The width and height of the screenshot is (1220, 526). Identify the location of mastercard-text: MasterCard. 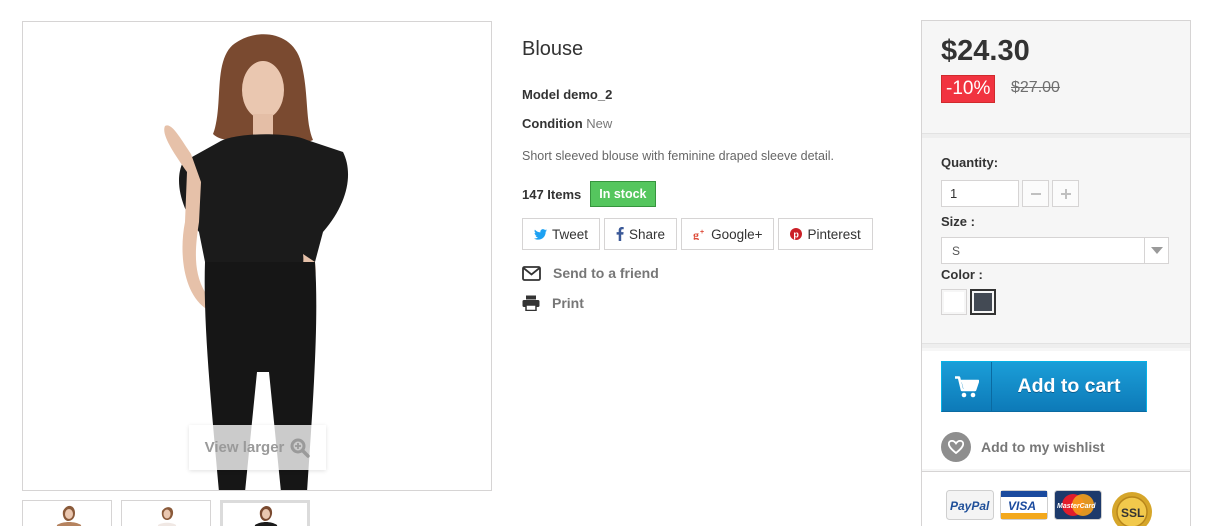
(1076, 506).